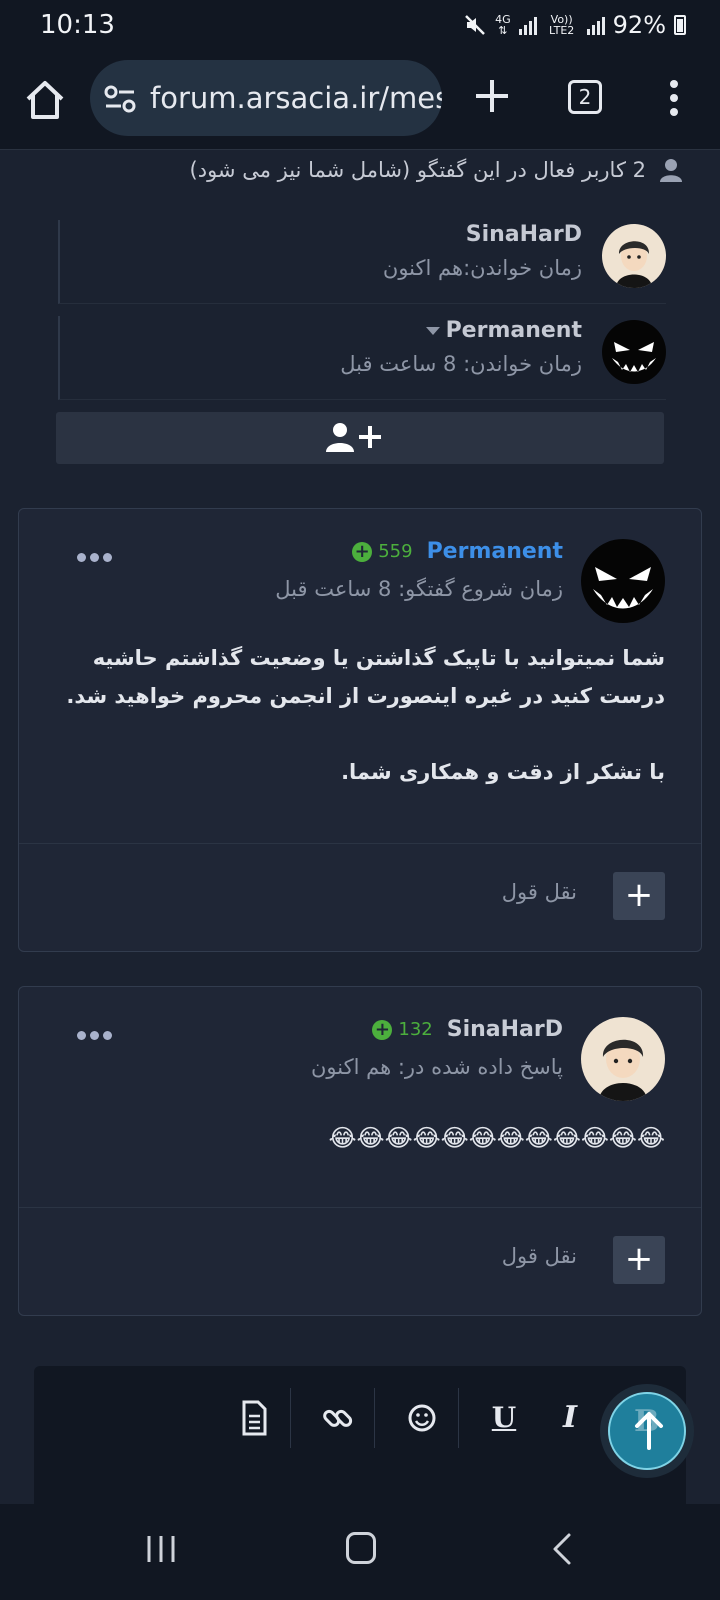  Describe the element at coordinates (524, 234) in the screenshot. I see `participant-name: SinaHarD` at that location.